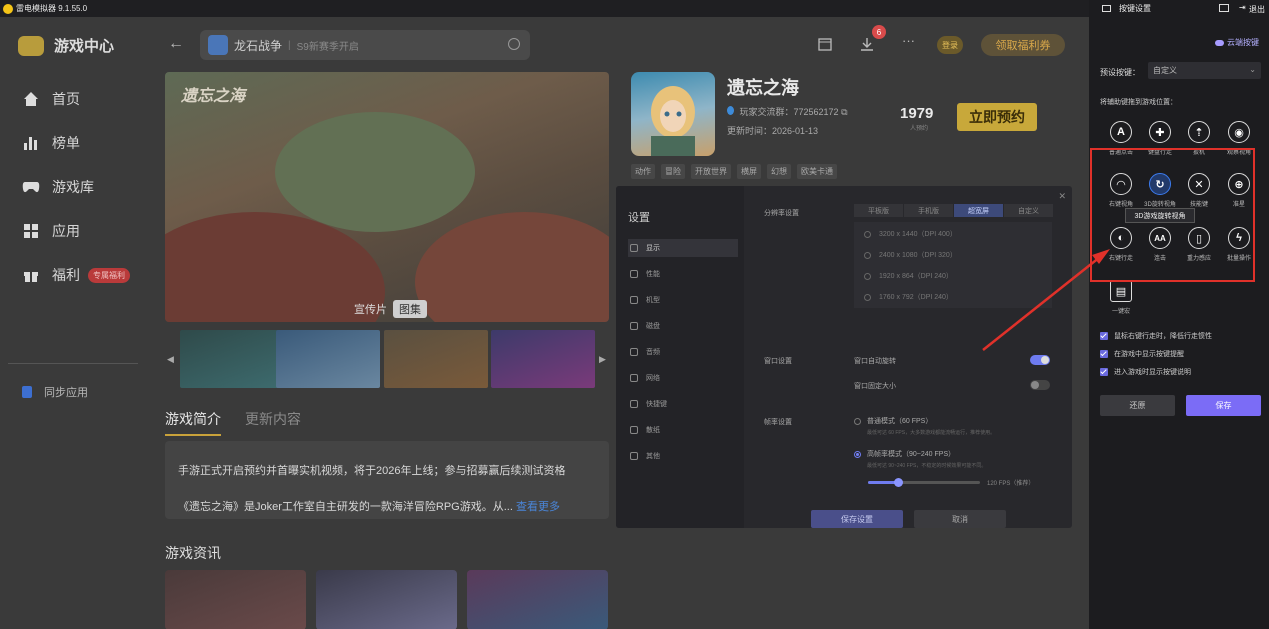 The image size is (1269, 629). I want to click on sync-apps-button: 同步应用, so click(55, 392).